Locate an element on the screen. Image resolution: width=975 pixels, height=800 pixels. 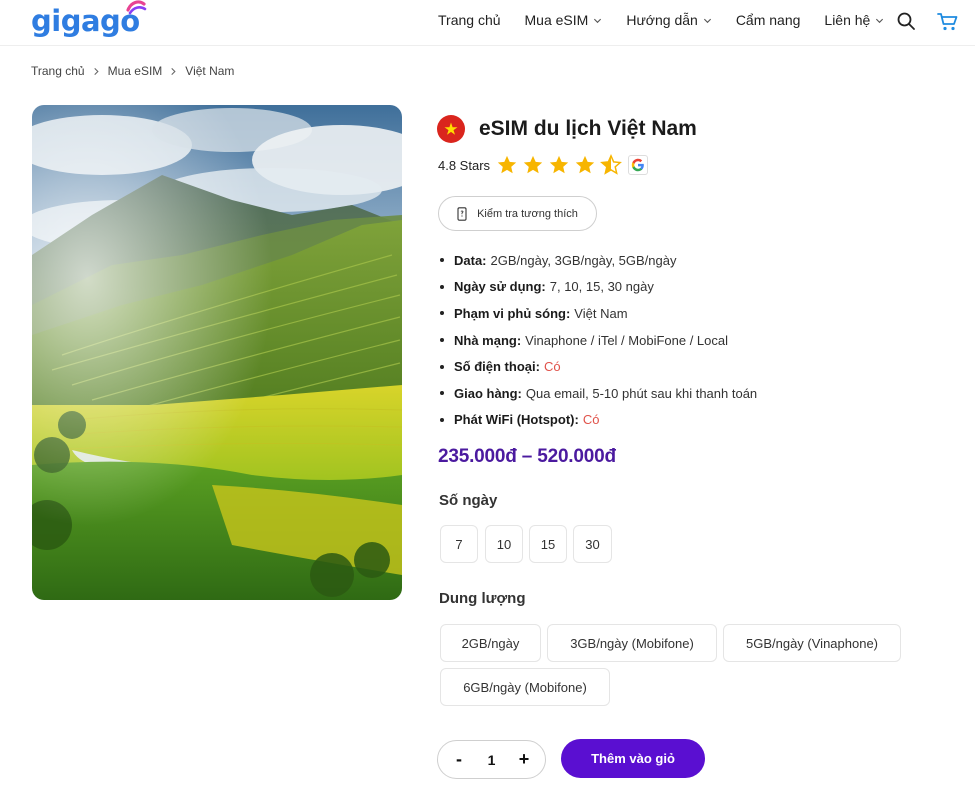
logo-swoosh-icon is located at coordinates (136, 7).